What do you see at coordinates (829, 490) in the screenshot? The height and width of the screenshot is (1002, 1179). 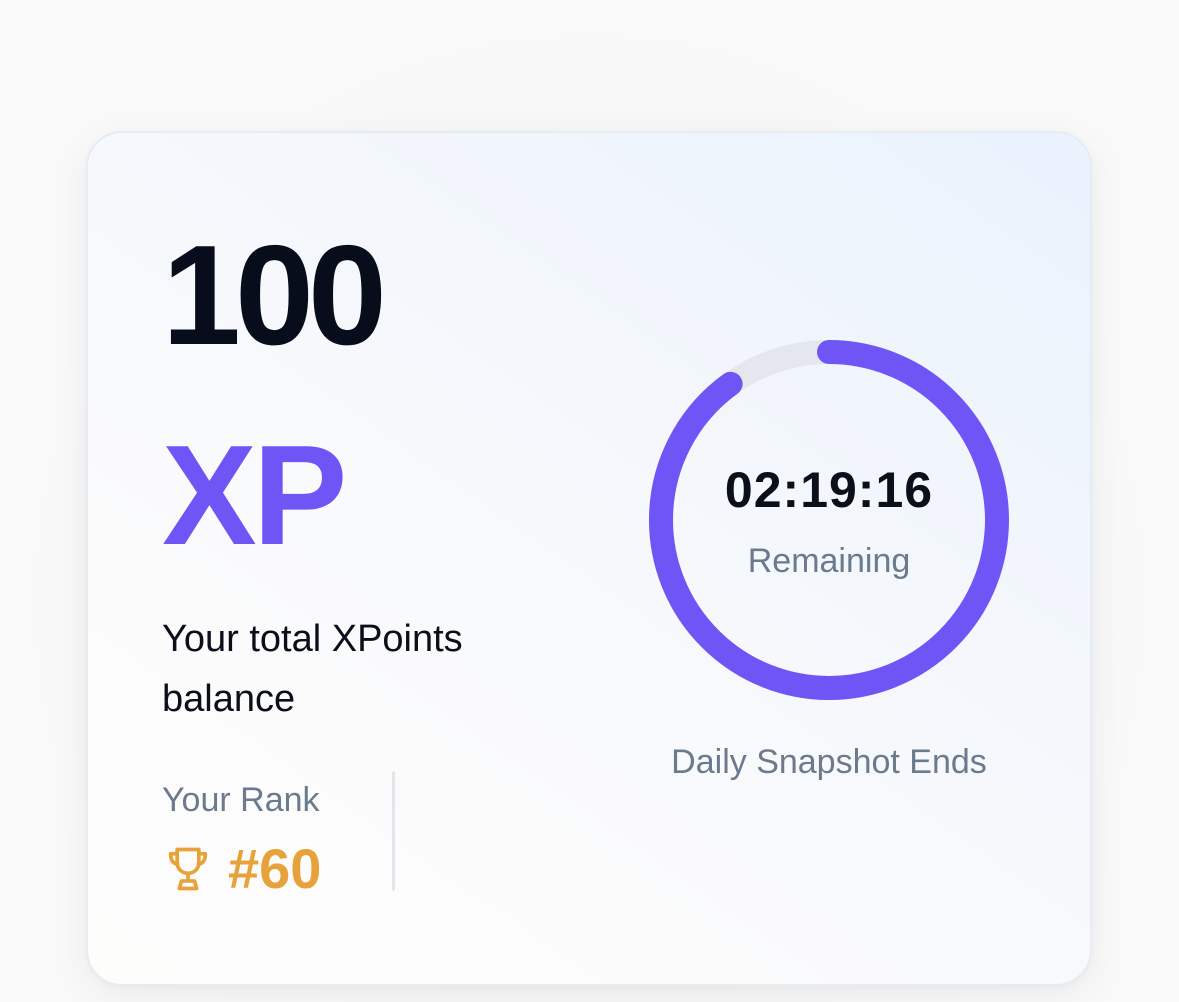 I see `countdown-time: 02:19:16` at bounding box center [829, 490].